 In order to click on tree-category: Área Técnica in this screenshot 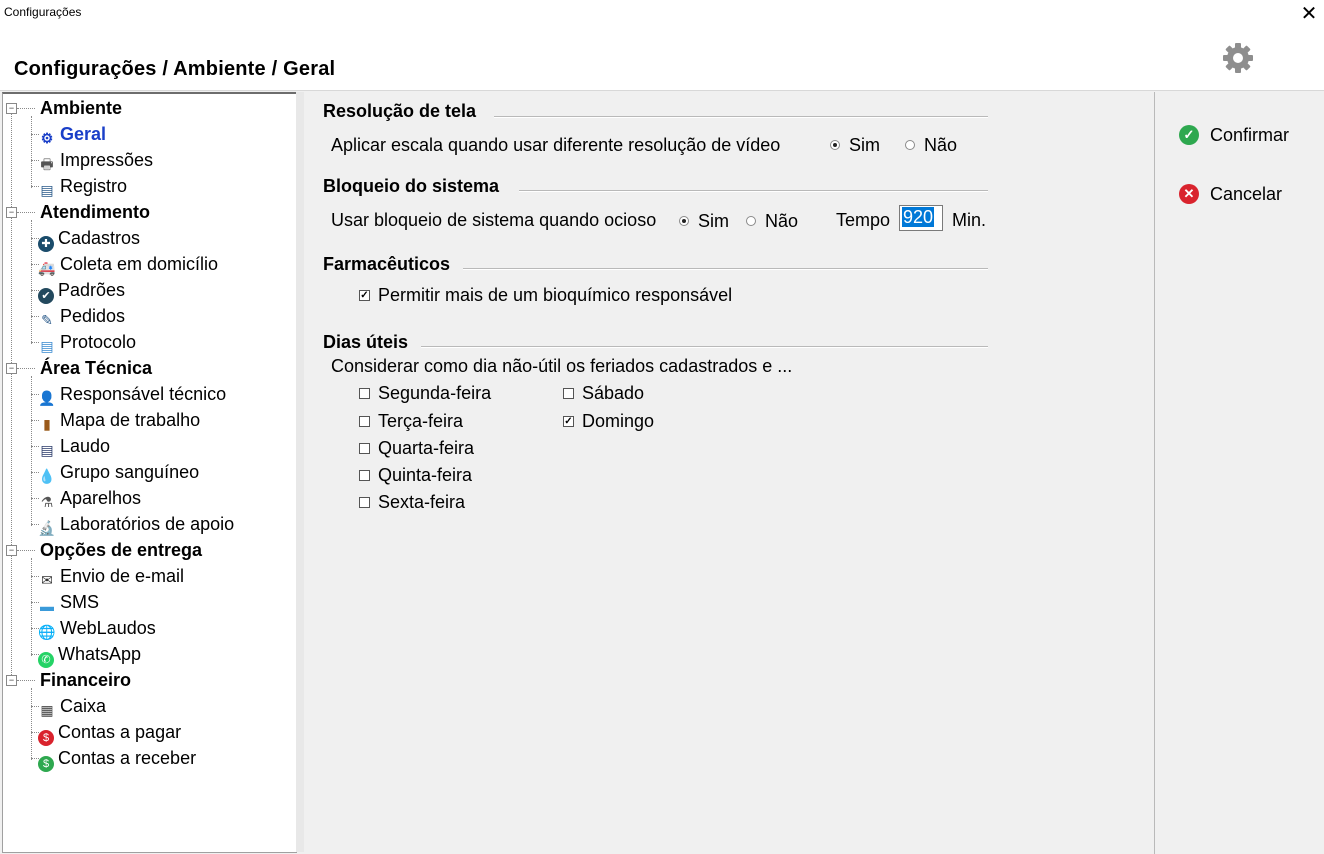, I will do `click(96, 368)`.